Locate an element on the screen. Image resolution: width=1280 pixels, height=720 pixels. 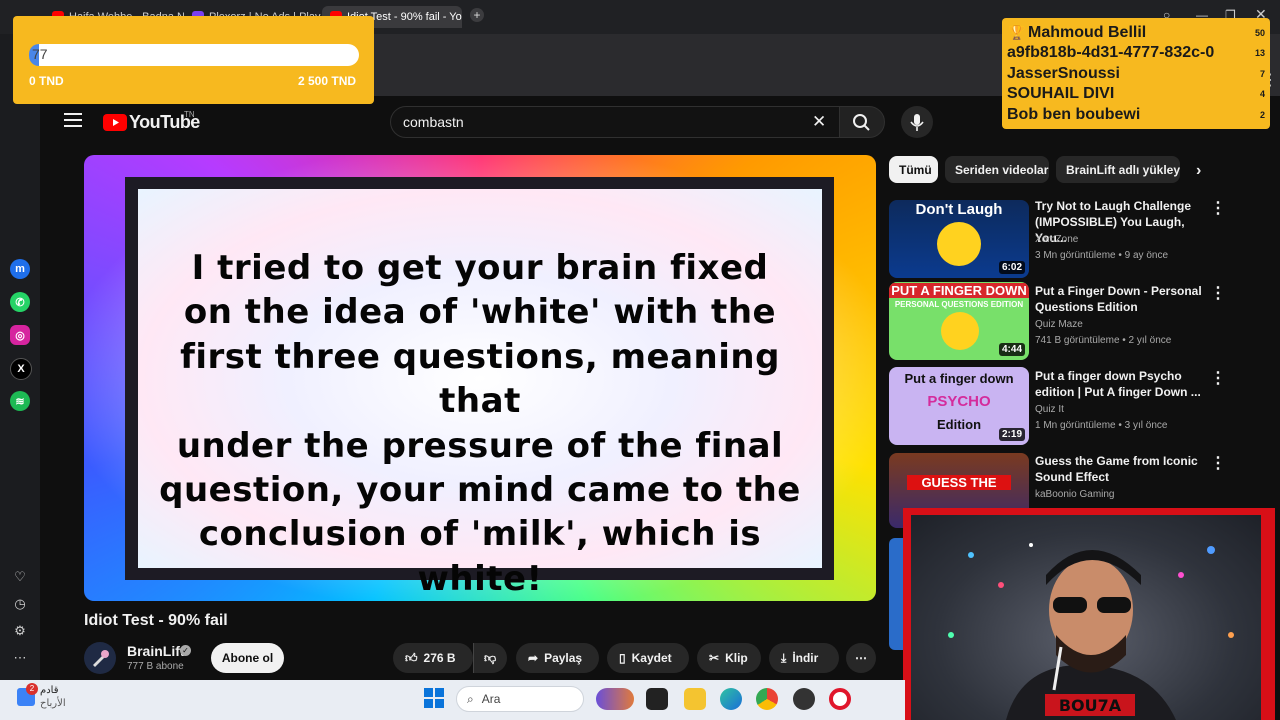
taskbar-search: ⌕ Ara is located at coordinates (520, 699).